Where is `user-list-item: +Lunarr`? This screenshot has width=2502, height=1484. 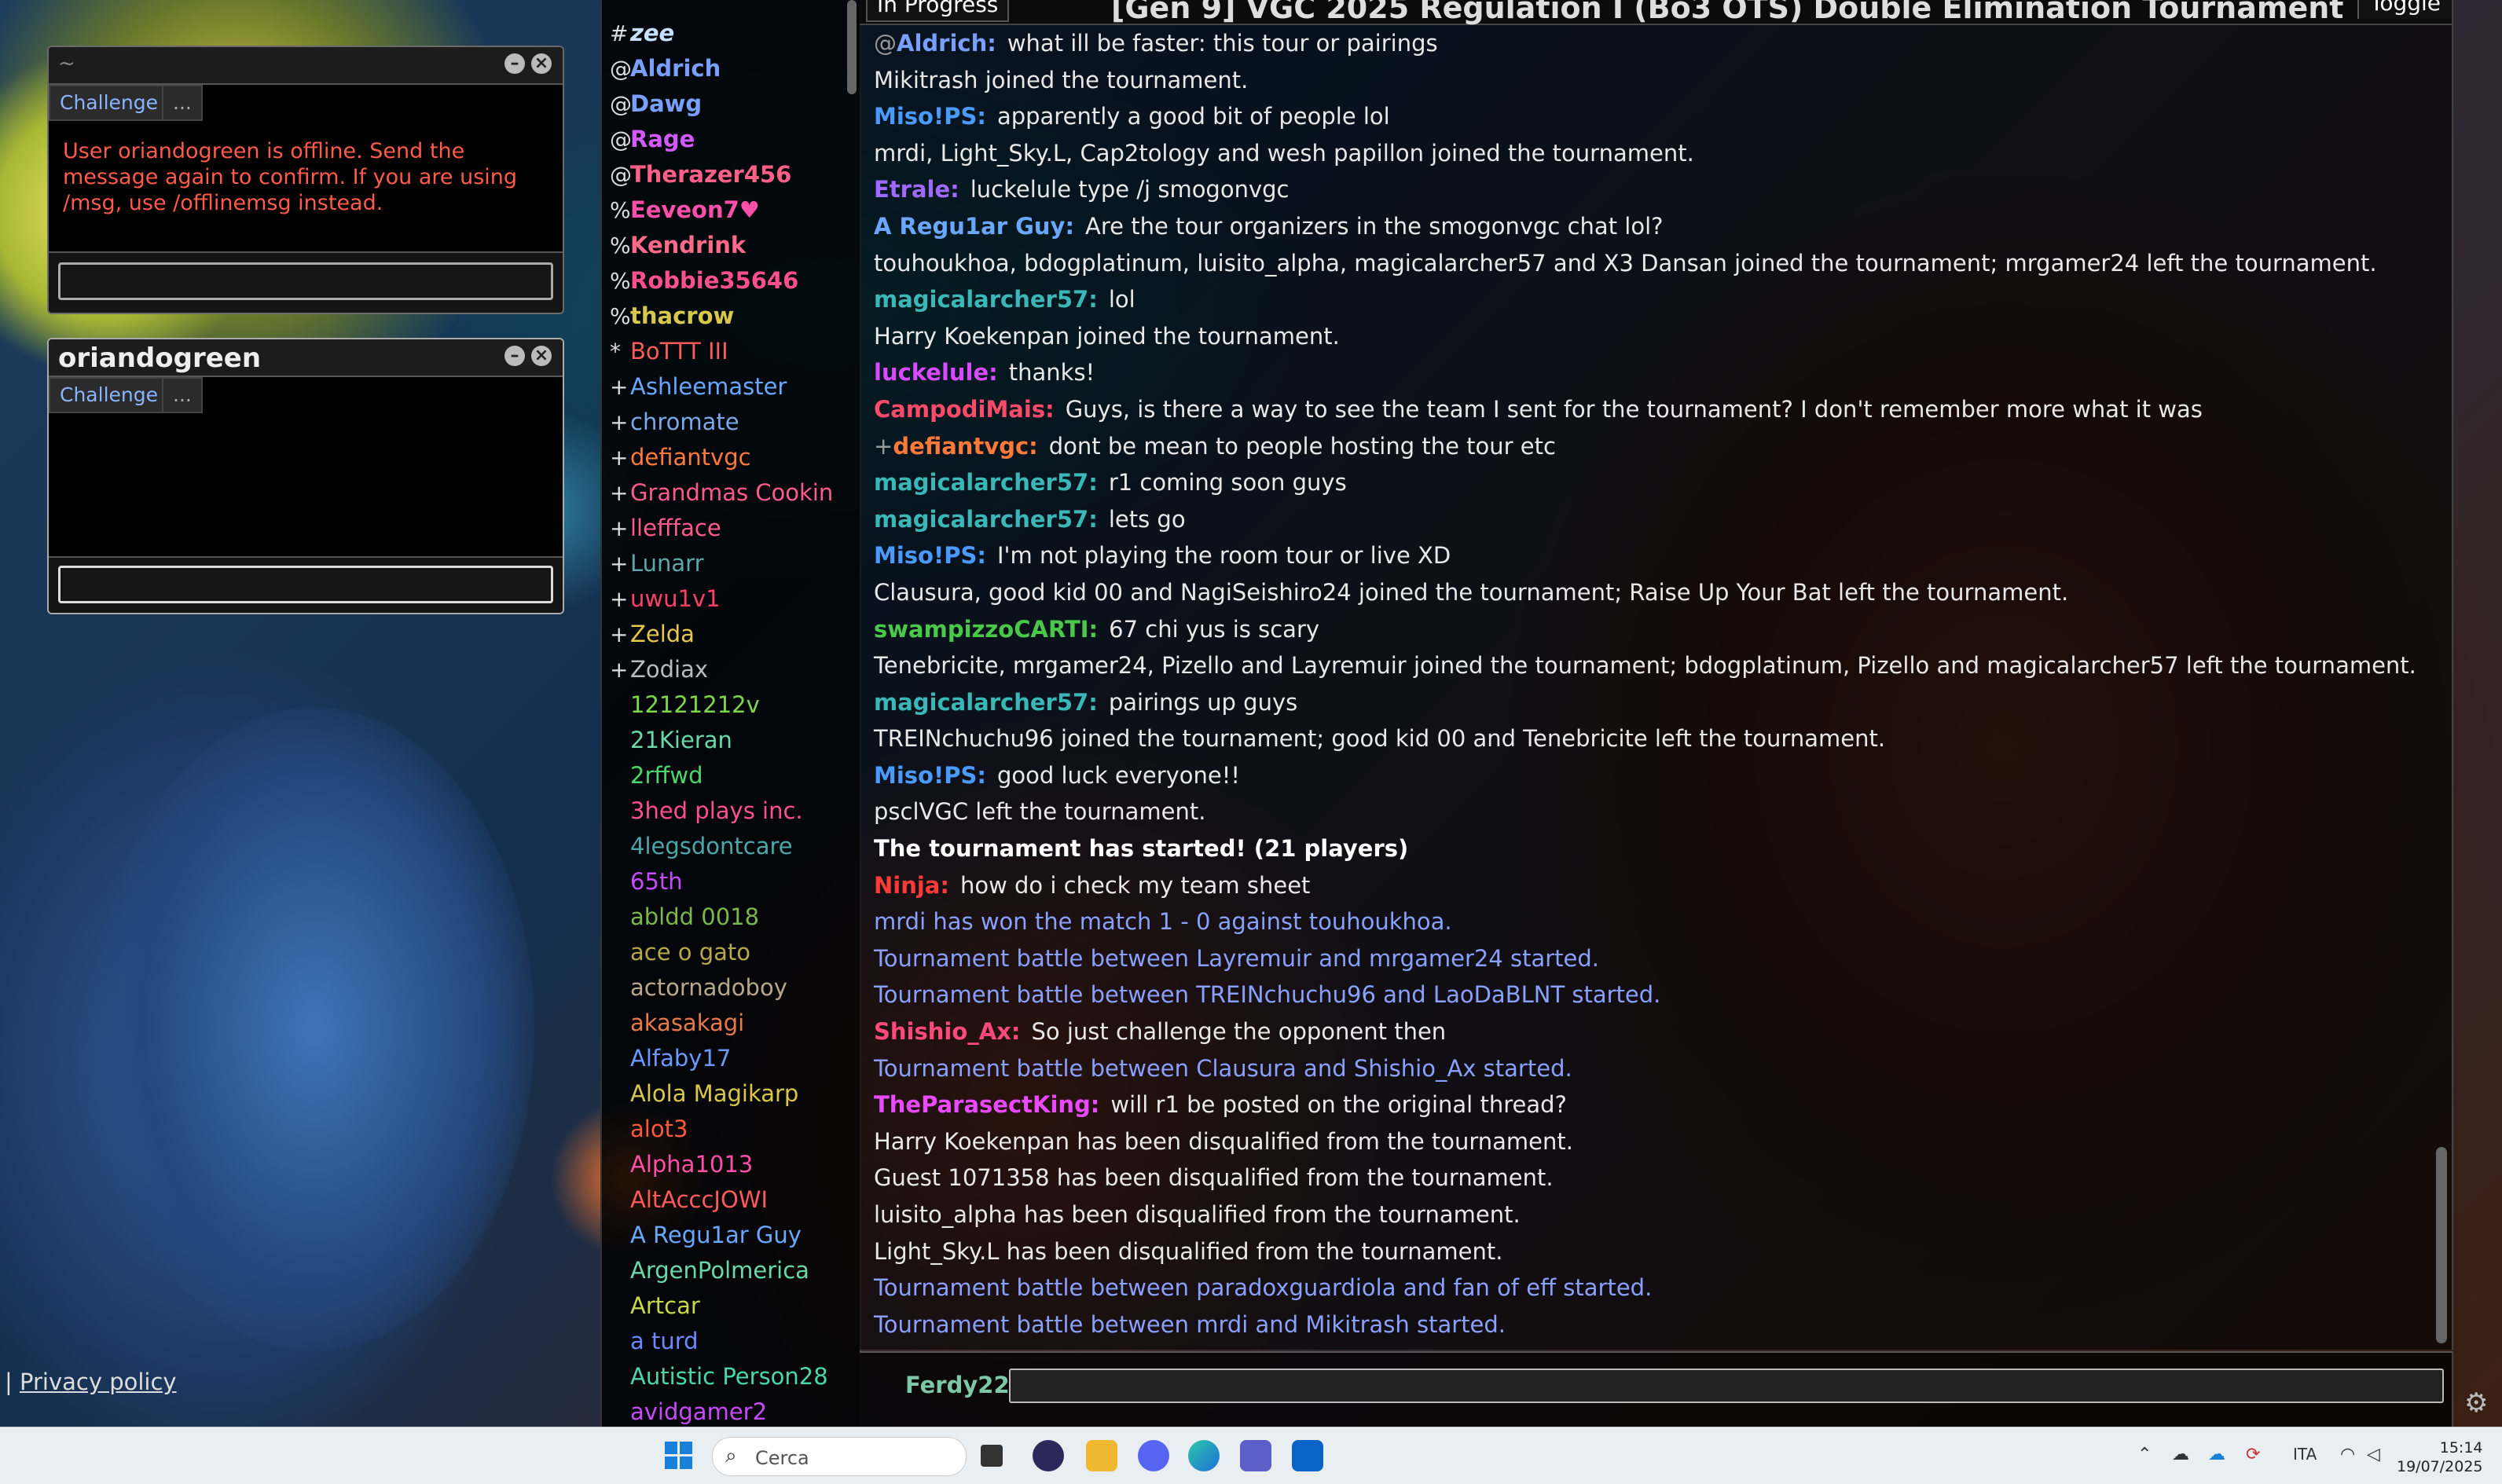 user-list-item: +Lunarr is located at coordinates (724, 563).